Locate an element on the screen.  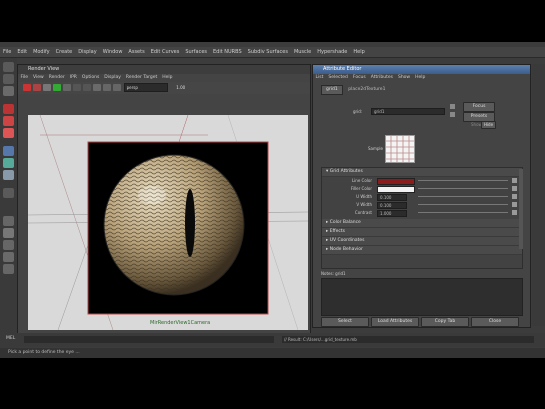
ae-menu-show: Show is located at coordinates (403, 78).